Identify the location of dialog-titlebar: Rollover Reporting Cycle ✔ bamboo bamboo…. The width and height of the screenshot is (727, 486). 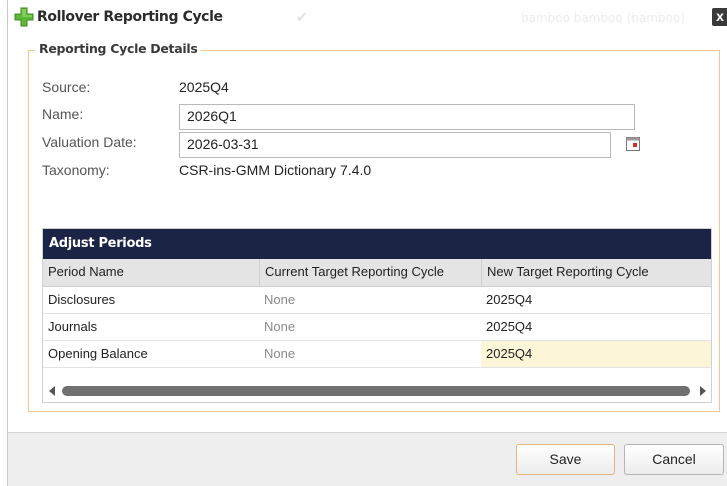
(367, 17).